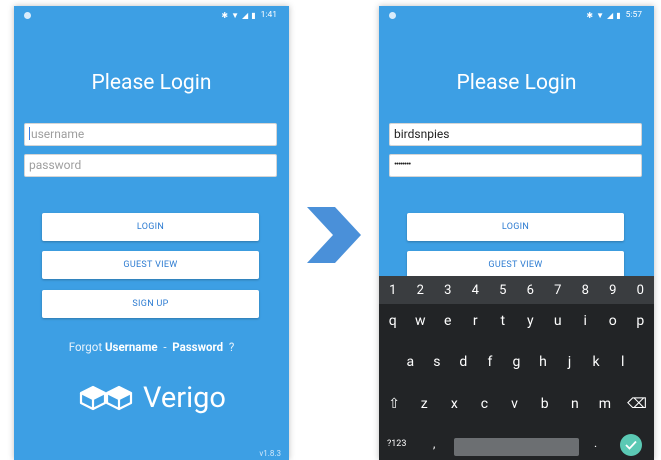  I want to click on next-arrow-icon, so click(334, 235).